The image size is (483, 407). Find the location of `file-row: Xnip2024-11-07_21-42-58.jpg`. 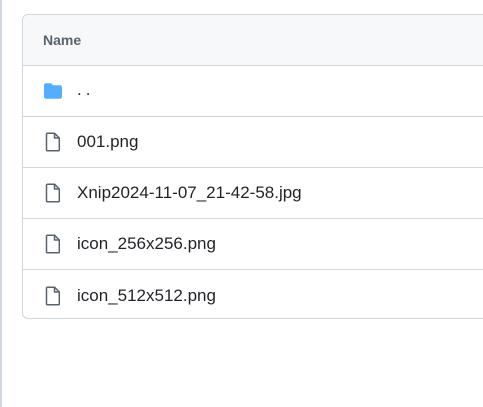

file-row: Xnip2024-11-07_21-42-58.jpg is located at coordinates (253, 193).